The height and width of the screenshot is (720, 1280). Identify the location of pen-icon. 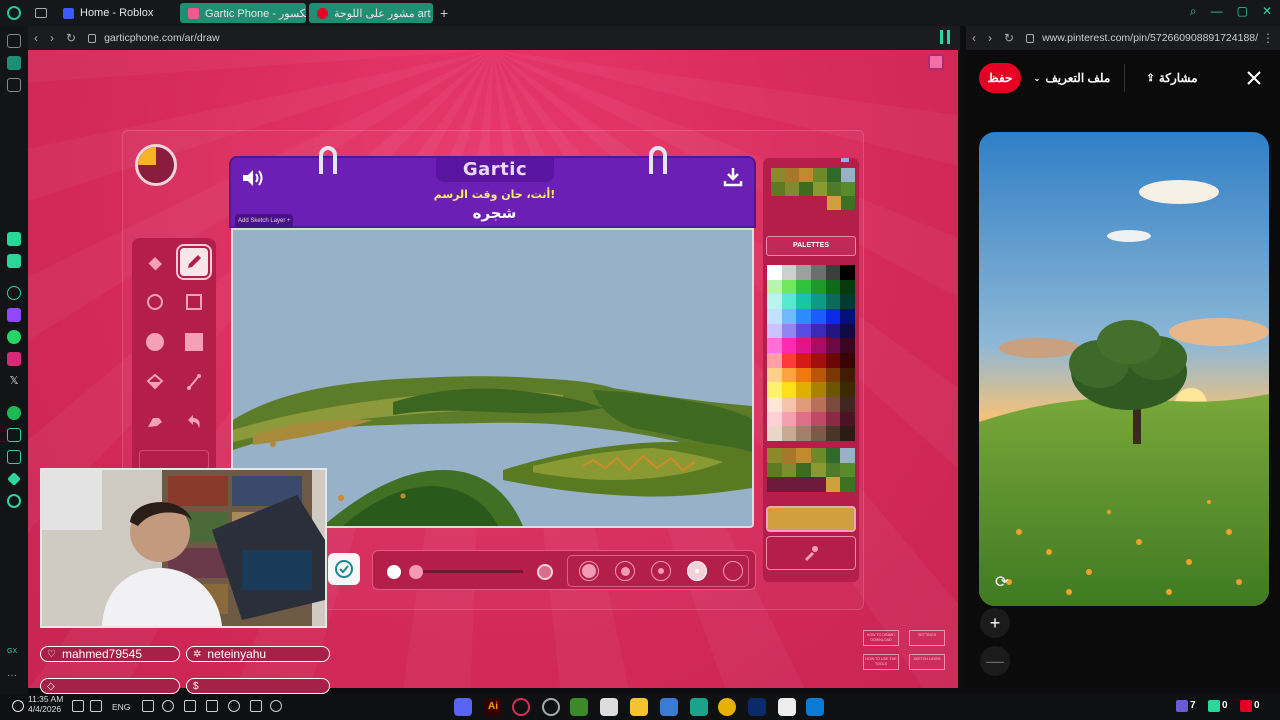
(148, 706).